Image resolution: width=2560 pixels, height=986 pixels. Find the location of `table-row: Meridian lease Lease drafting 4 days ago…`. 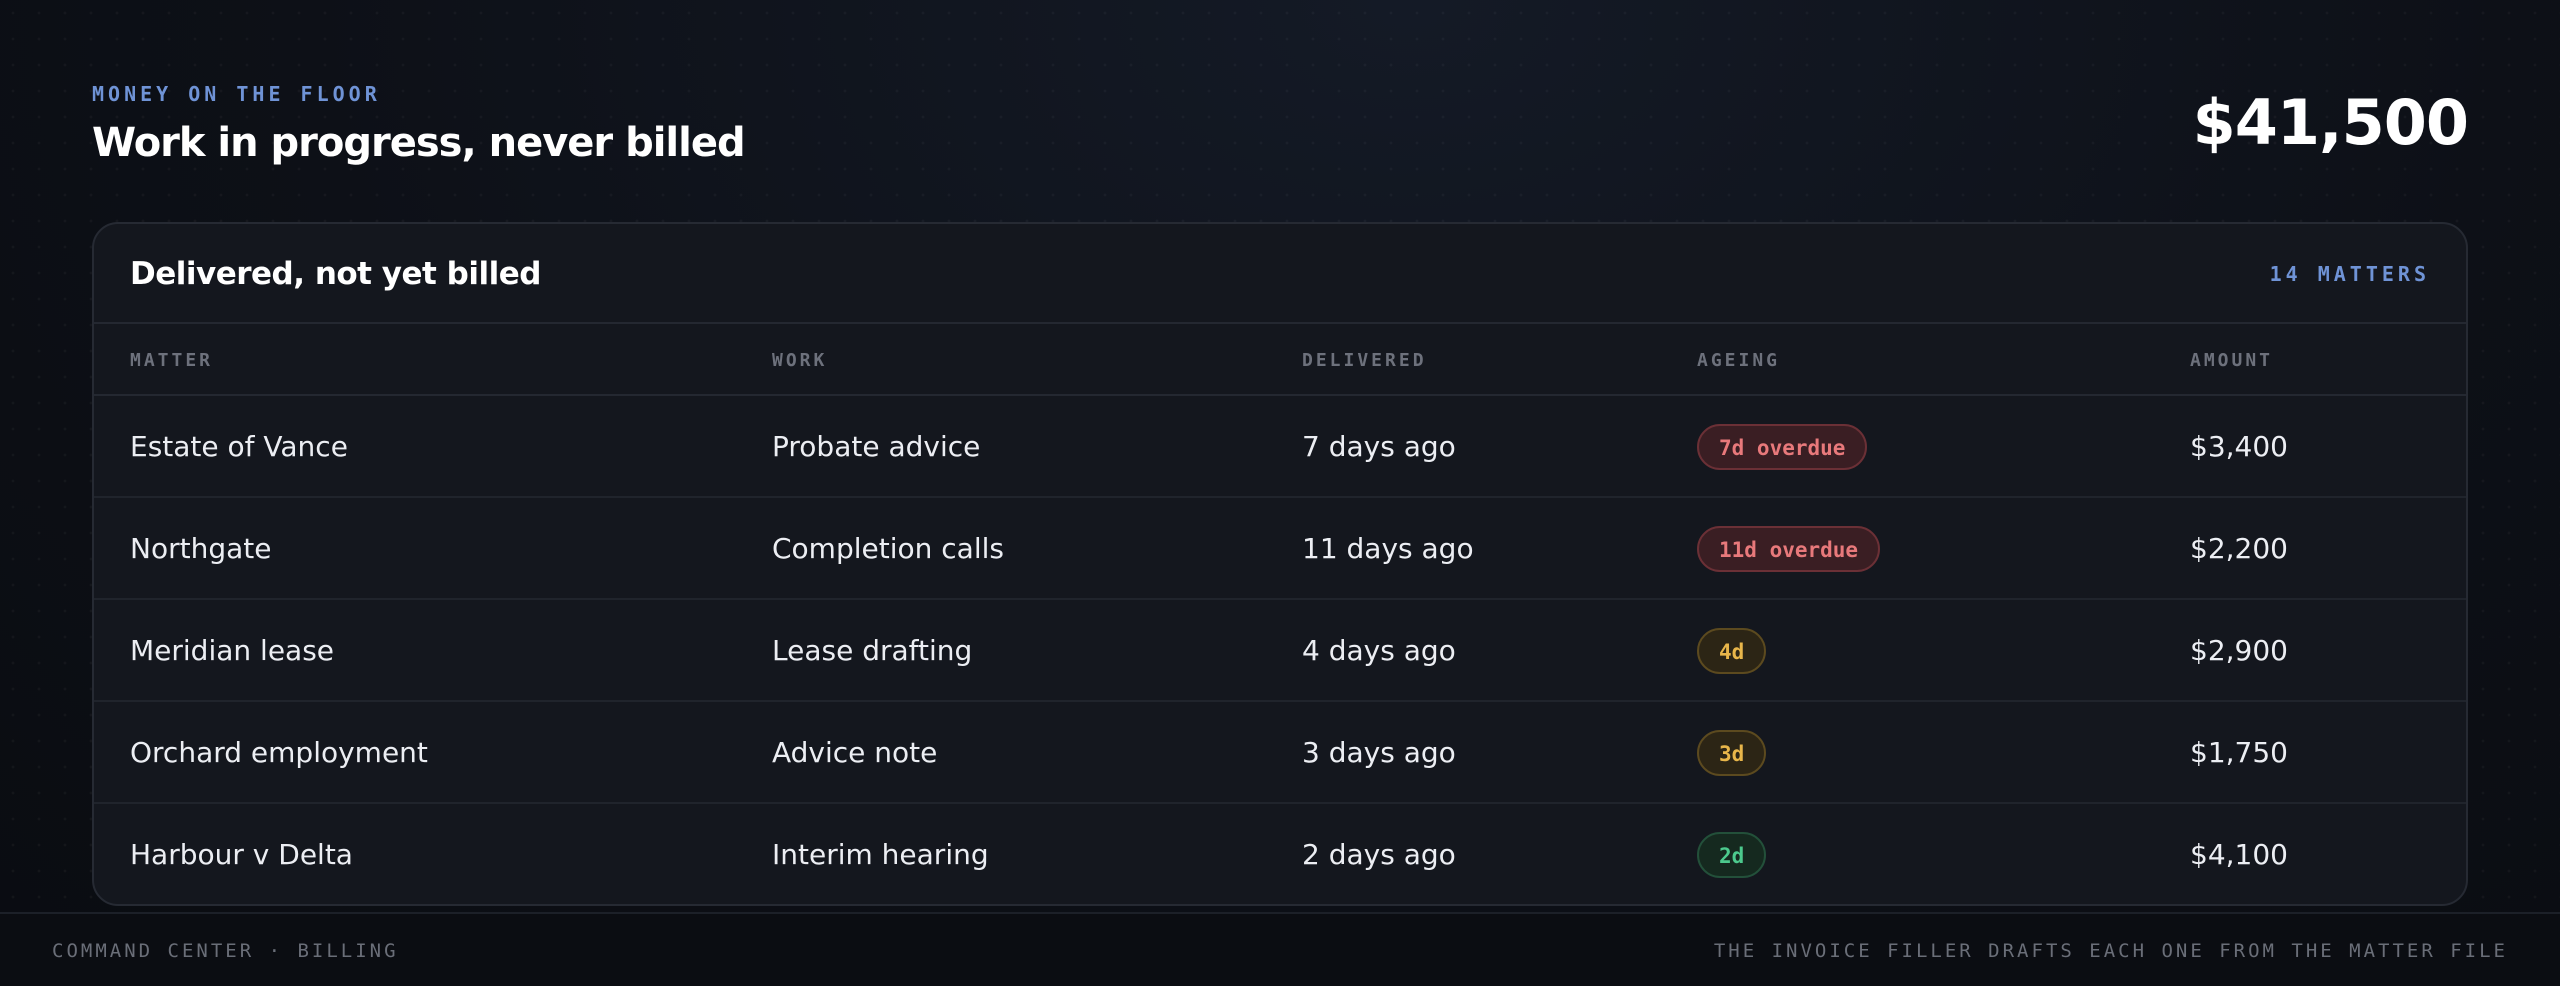

table-row: Meridian lease Lease drafting 4 days ago… is located at coordinates (1280, 651).